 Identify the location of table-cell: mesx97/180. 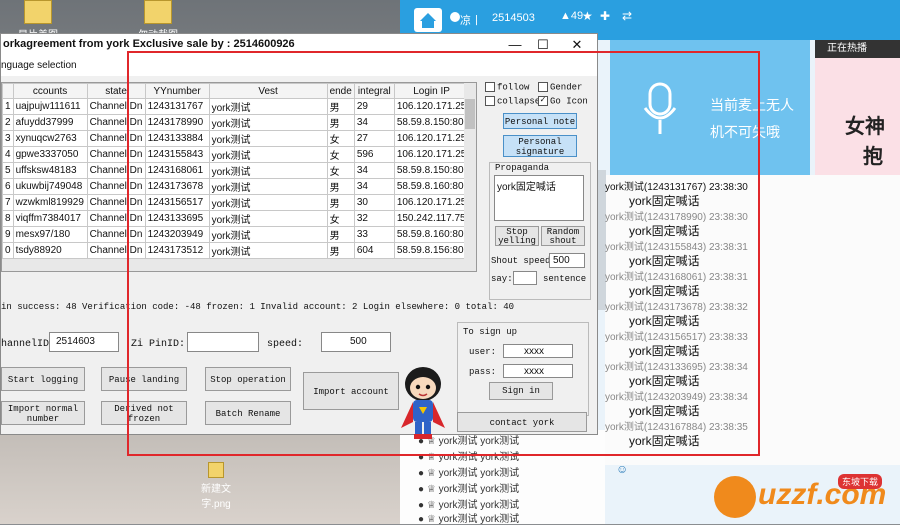
(50, 234).